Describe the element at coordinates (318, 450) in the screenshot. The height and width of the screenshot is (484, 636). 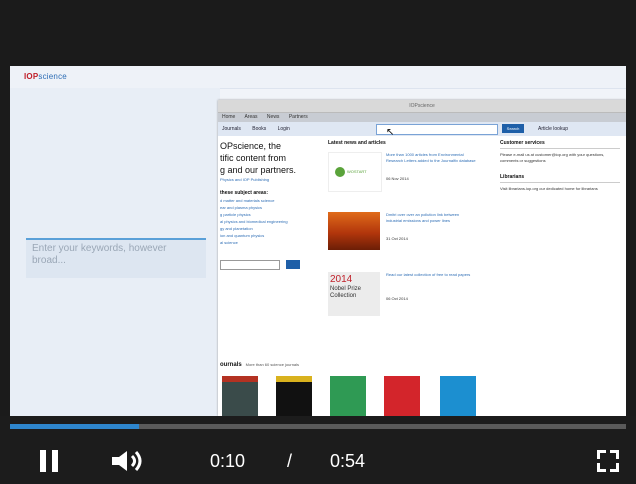
I see `control-bar: 0:10 / 0:54` at that location.